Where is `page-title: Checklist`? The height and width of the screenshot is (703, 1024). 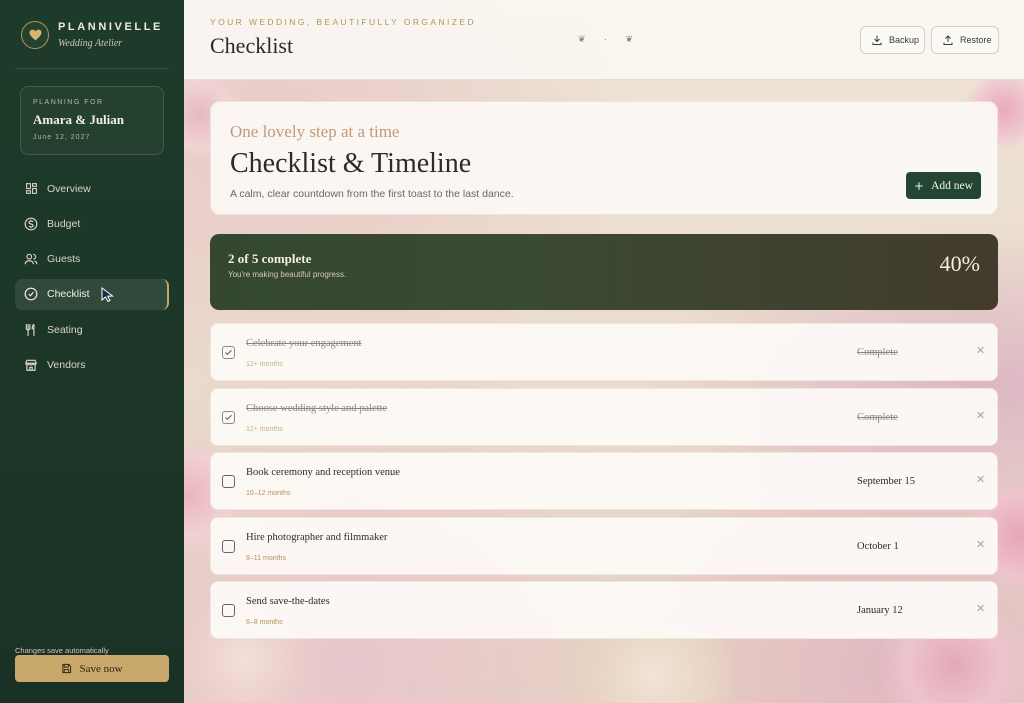 page-title: Checklist is located at coordinates (252, 45).